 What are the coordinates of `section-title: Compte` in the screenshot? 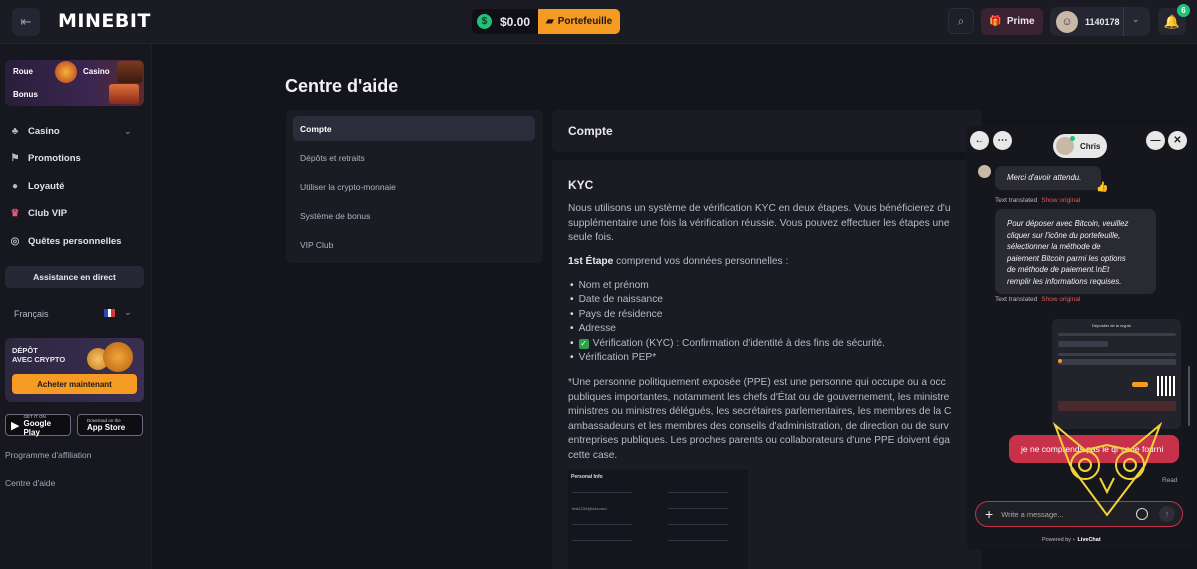 It's located at (590, 131).